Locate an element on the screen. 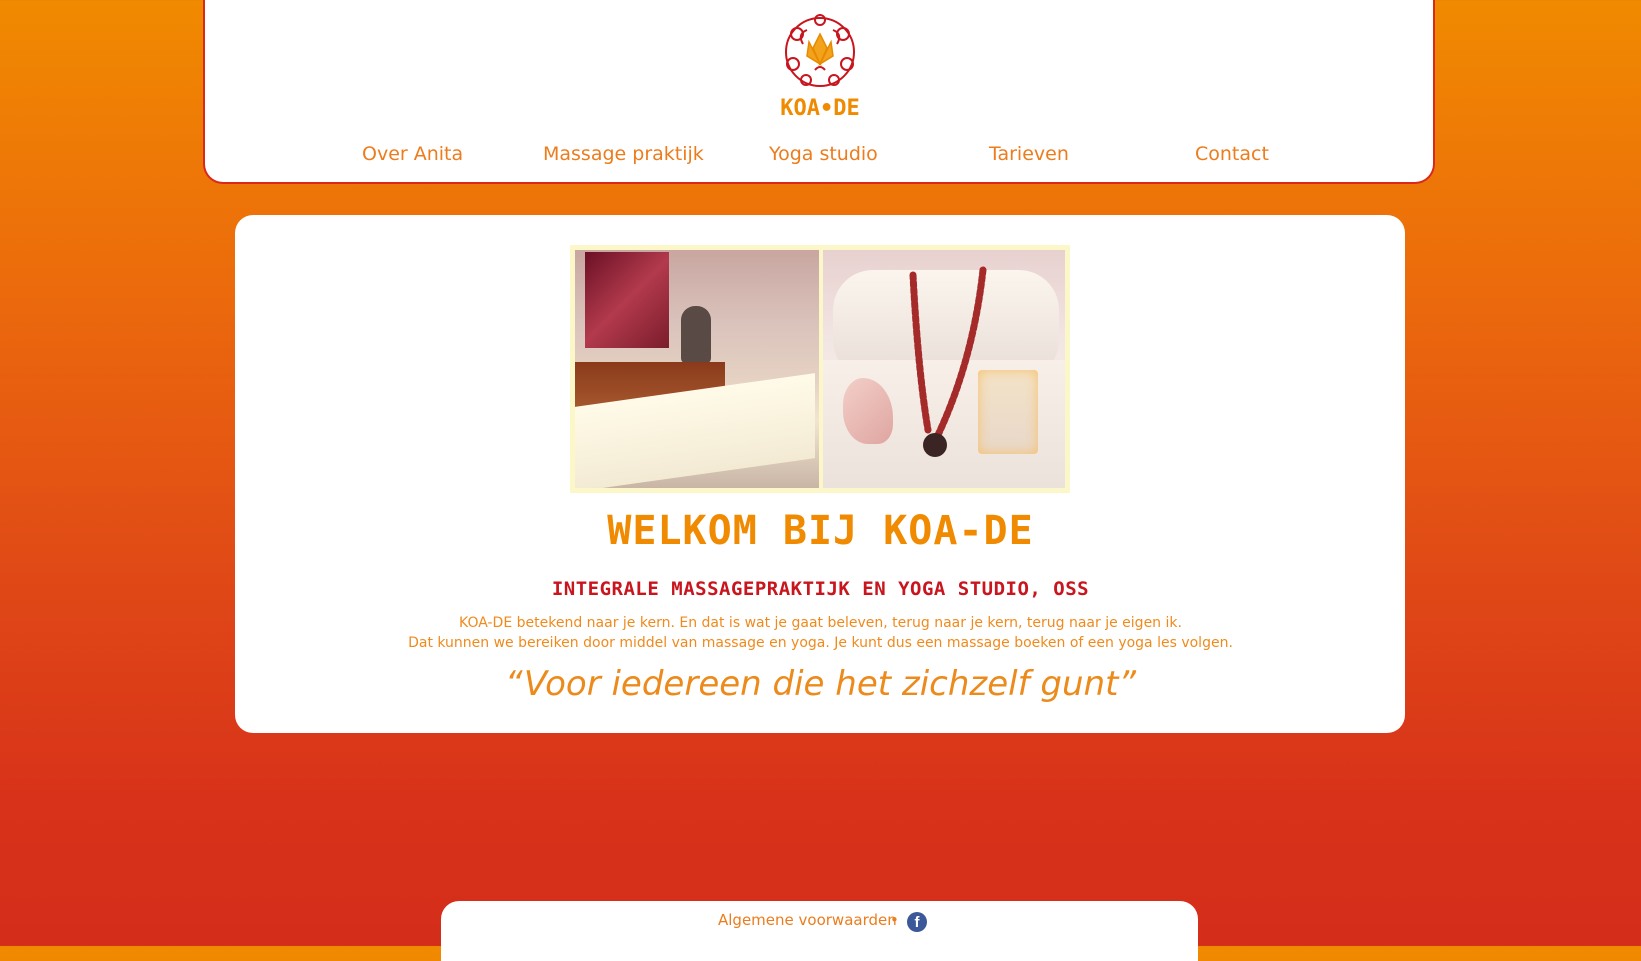 Image resolution: width=1641 pixels, height=961 pixels. towels-beads-photo is located at coordinates (944, 369).